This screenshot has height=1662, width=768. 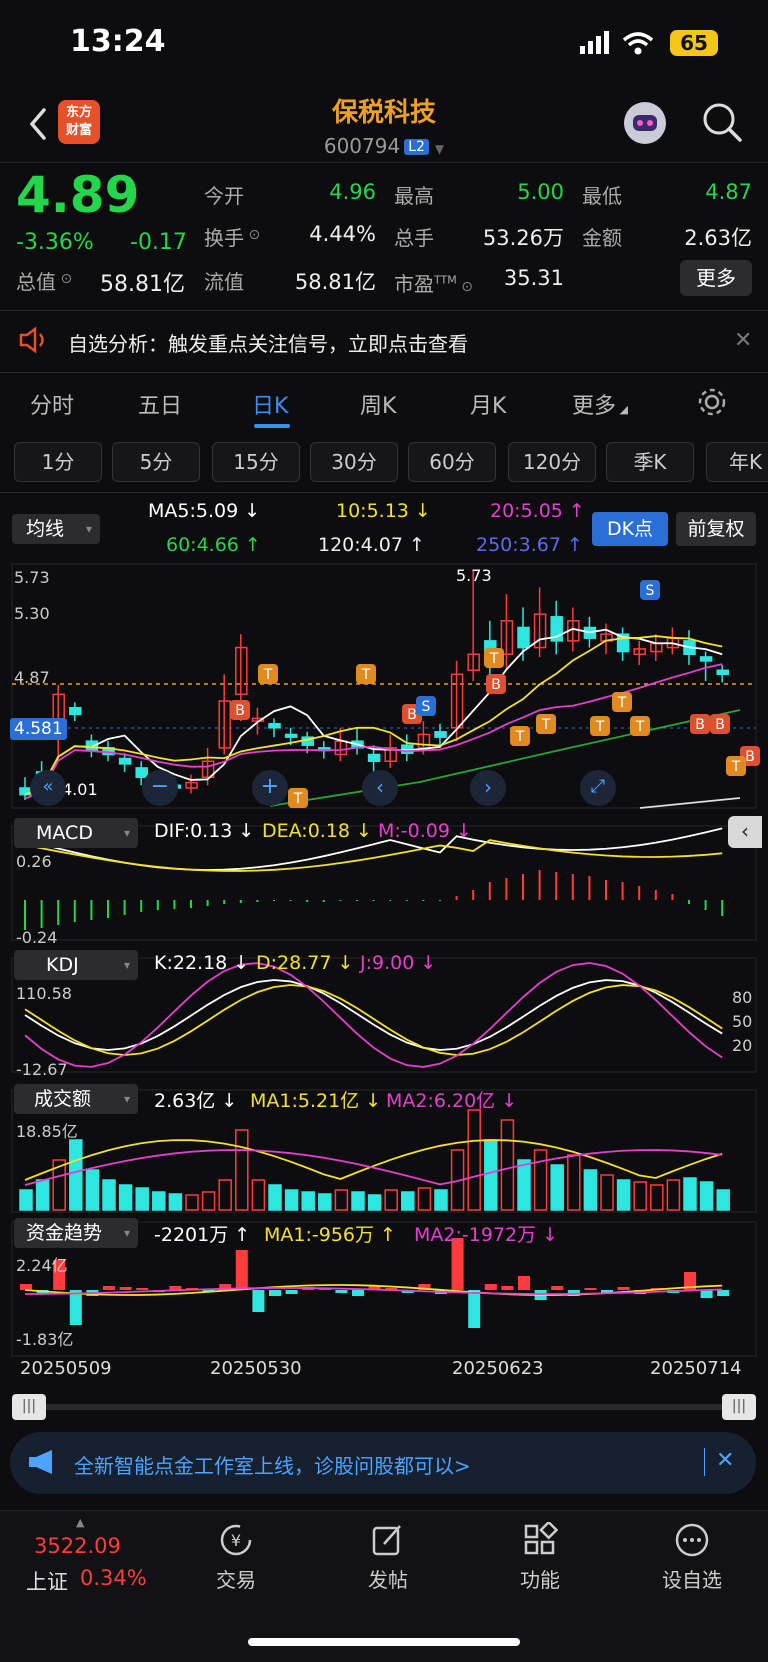 What do you see at coordinates (728, 192) in the screenshot?
I see `low-value: 4.87` at bounding box center [728, 192].